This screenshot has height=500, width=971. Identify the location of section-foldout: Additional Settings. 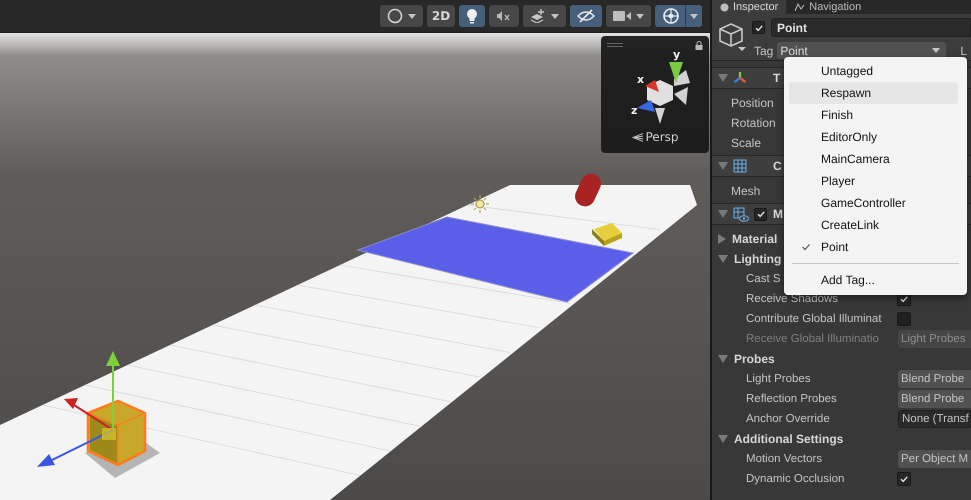
(781, 439).